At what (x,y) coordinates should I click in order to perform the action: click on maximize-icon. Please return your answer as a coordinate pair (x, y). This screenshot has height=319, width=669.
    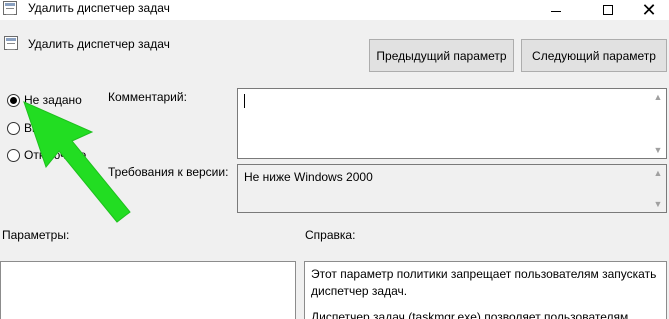
    Looking at the image, I should click on (608, 10).